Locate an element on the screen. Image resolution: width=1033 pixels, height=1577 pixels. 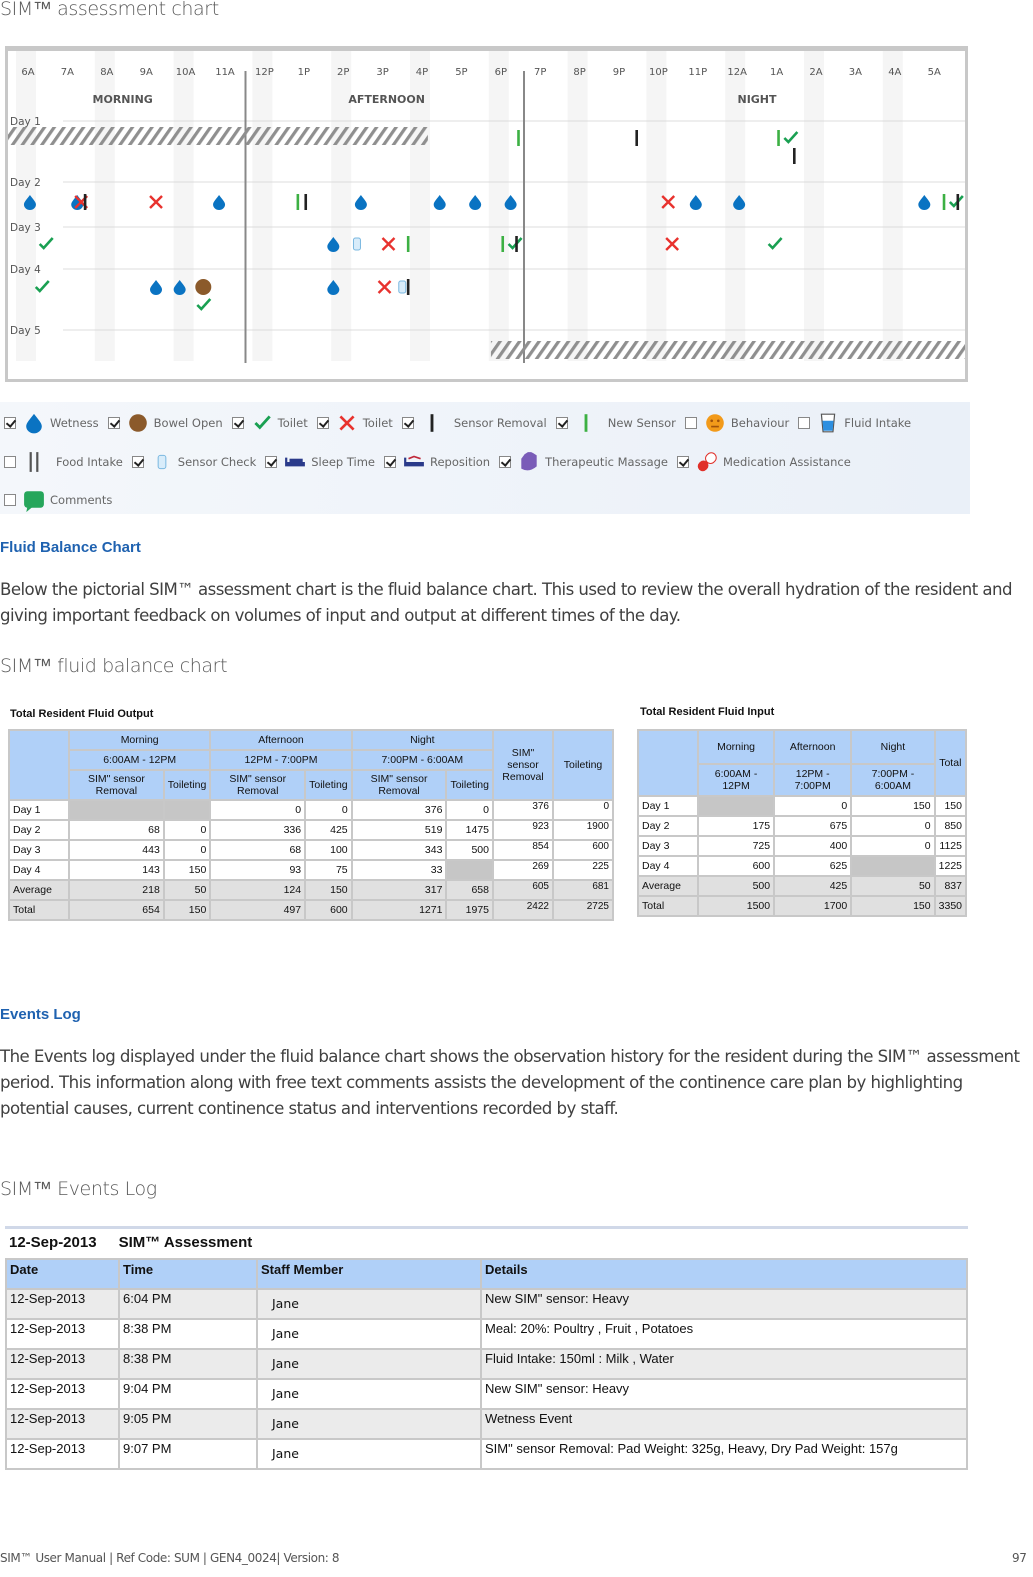
legend-checkbox-comments is located at coordinates (10, 500).